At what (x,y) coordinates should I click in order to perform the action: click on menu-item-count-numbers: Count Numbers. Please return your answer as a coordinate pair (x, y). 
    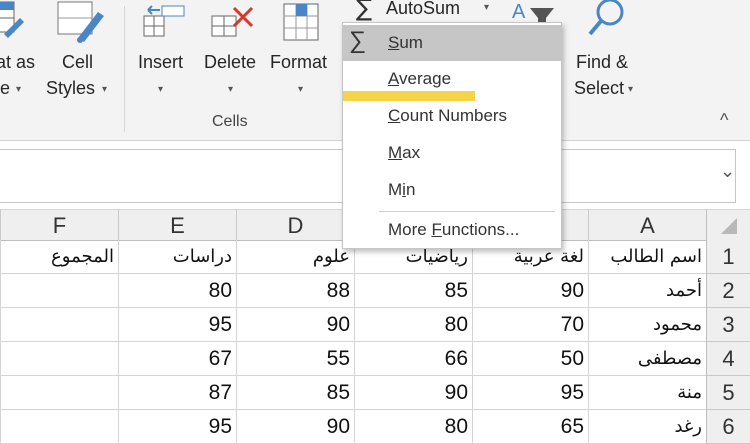
    Looking at the image, I should click on (452, 116).